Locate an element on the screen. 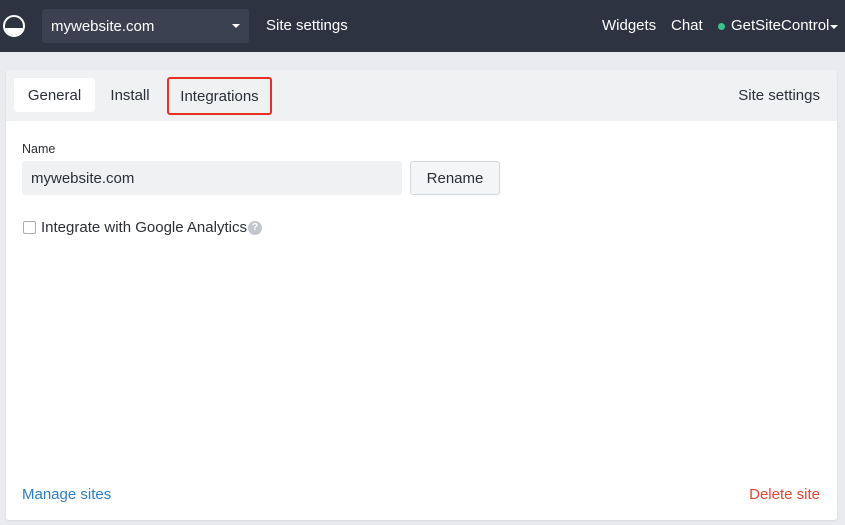  google-analytics-checkbox is located at coordinates (29, 227).